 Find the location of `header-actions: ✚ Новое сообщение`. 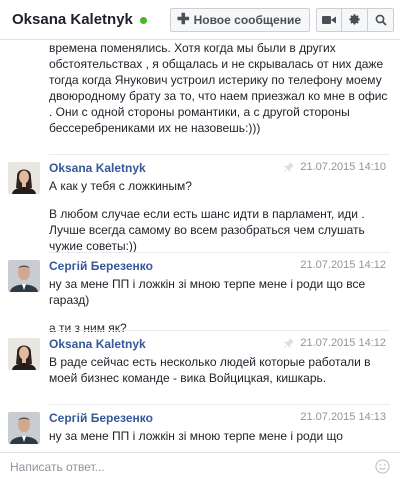

header-actions: ✚ Новое сообщение is located at coordinates (282, 19).